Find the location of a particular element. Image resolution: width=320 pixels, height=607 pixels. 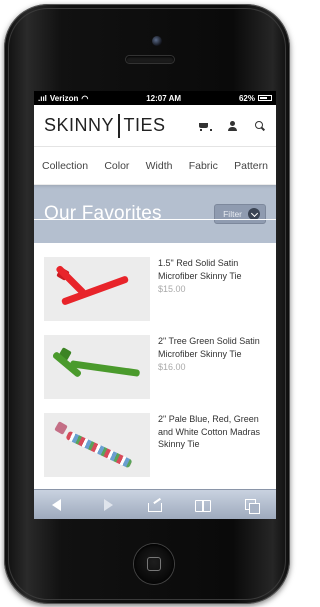

logo-text-right: TIES is located at coordinates (144, 125).